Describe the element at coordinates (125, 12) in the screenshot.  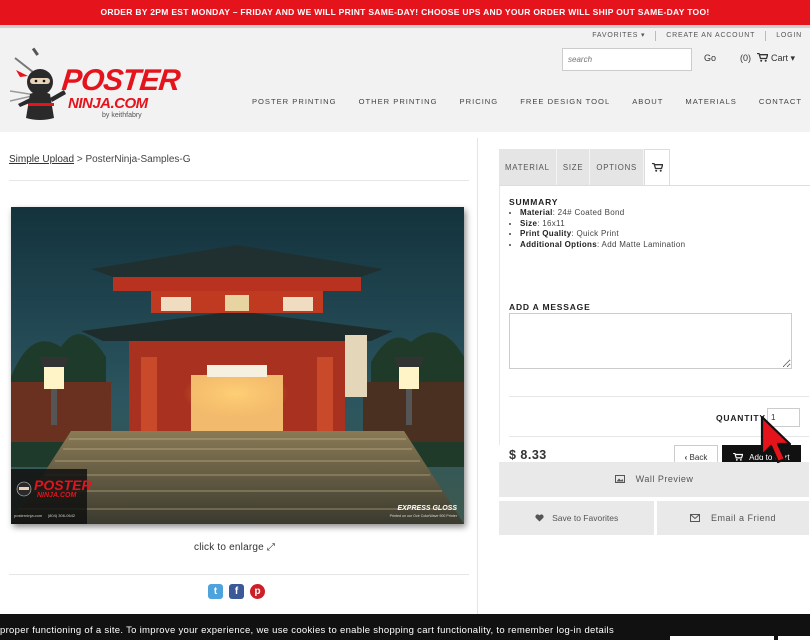
I see `banner-text-1: ORDER BY` at that location.